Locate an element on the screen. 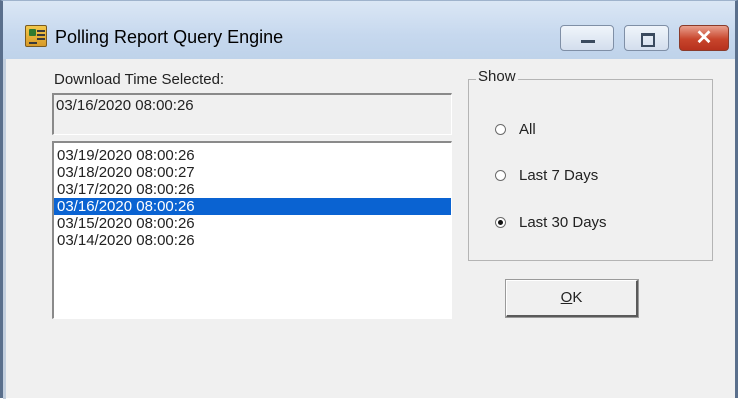 This screenshot has height=399, width=738. list-item-selected: 03/16/2020 08:00:26 is located at coordinates (252, 206).